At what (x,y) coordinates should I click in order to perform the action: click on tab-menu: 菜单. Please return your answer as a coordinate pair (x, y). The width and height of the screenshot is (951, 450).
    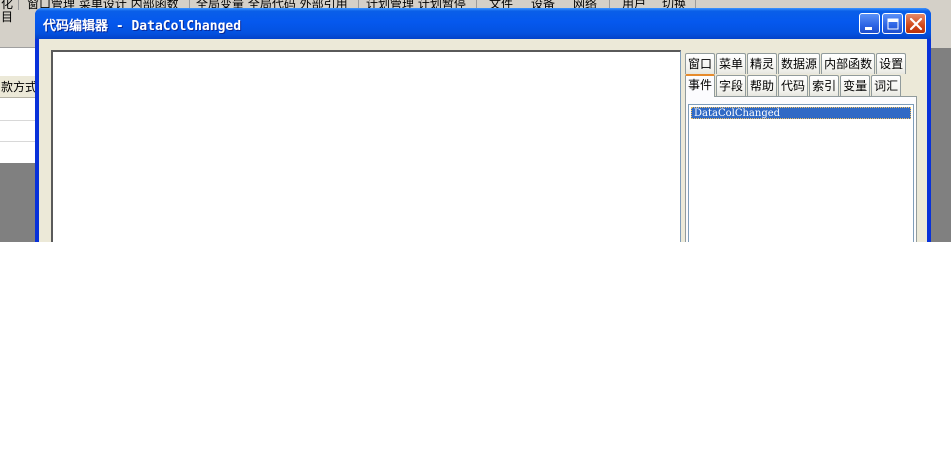
    Looking at the image, I should click on (731, 63).